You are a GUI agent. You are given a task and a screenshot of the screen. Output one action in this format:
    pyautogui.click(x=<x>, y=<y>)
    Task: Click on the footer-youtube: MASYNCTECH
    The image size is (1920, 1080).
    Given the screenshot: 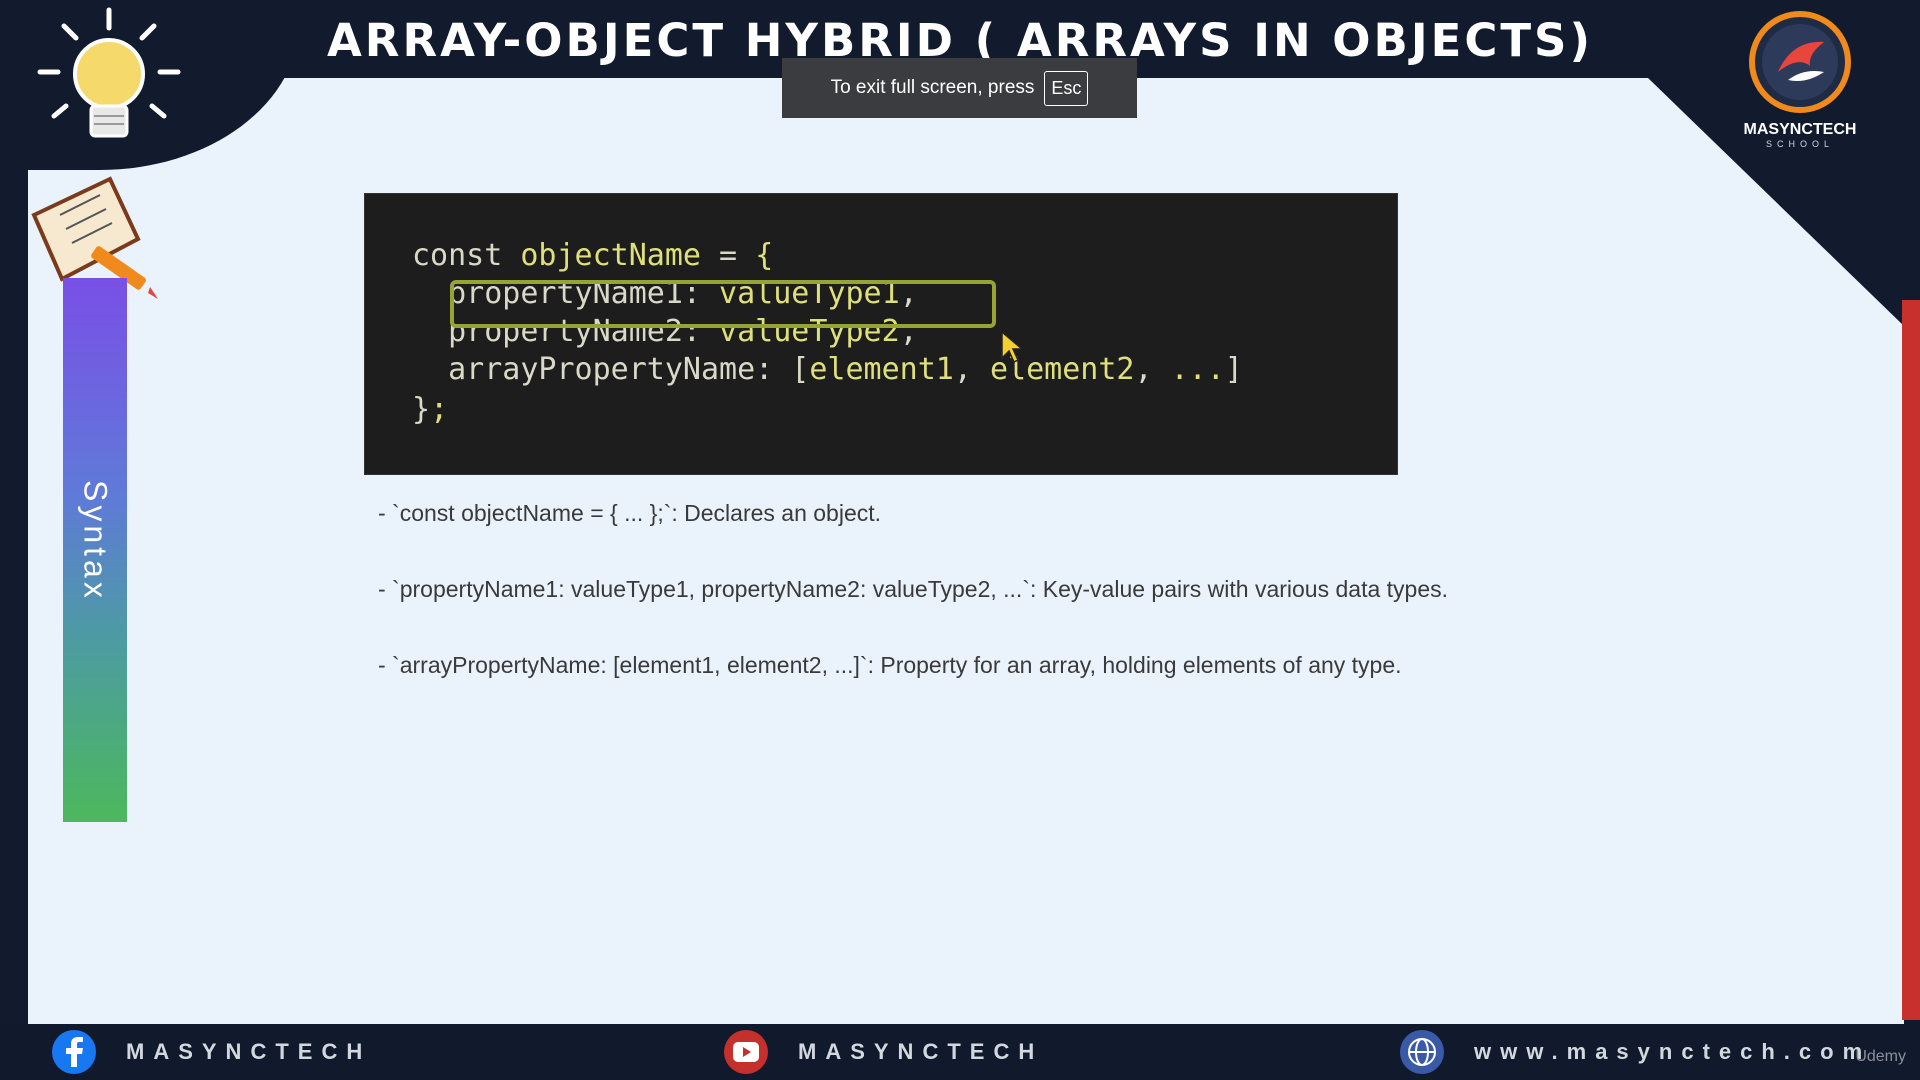 What is the action you would take?
    pyautogui.click(x=883, y=1052)
    